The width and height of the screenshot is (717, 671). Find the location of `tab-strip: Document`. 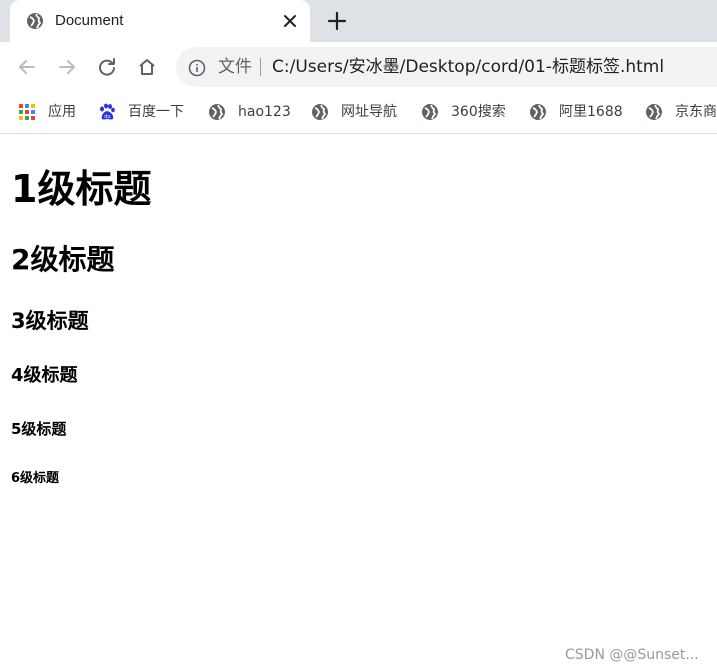

tab-strip: Document is located at coordinates (358, 21).